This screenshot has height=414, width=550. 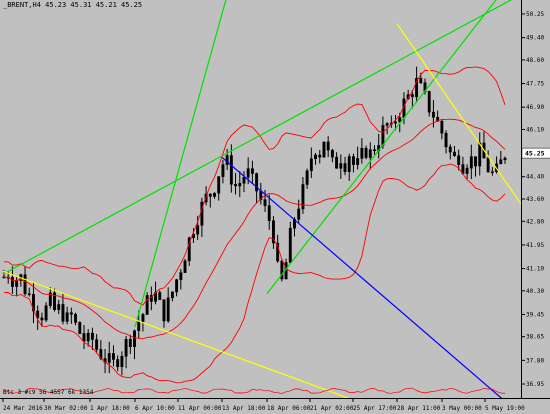 What do you see at coordinates (110, 408) in the screenshot?
I see `time-tick-label: 1 Apr 18:00` at bounding box center [110, 408].